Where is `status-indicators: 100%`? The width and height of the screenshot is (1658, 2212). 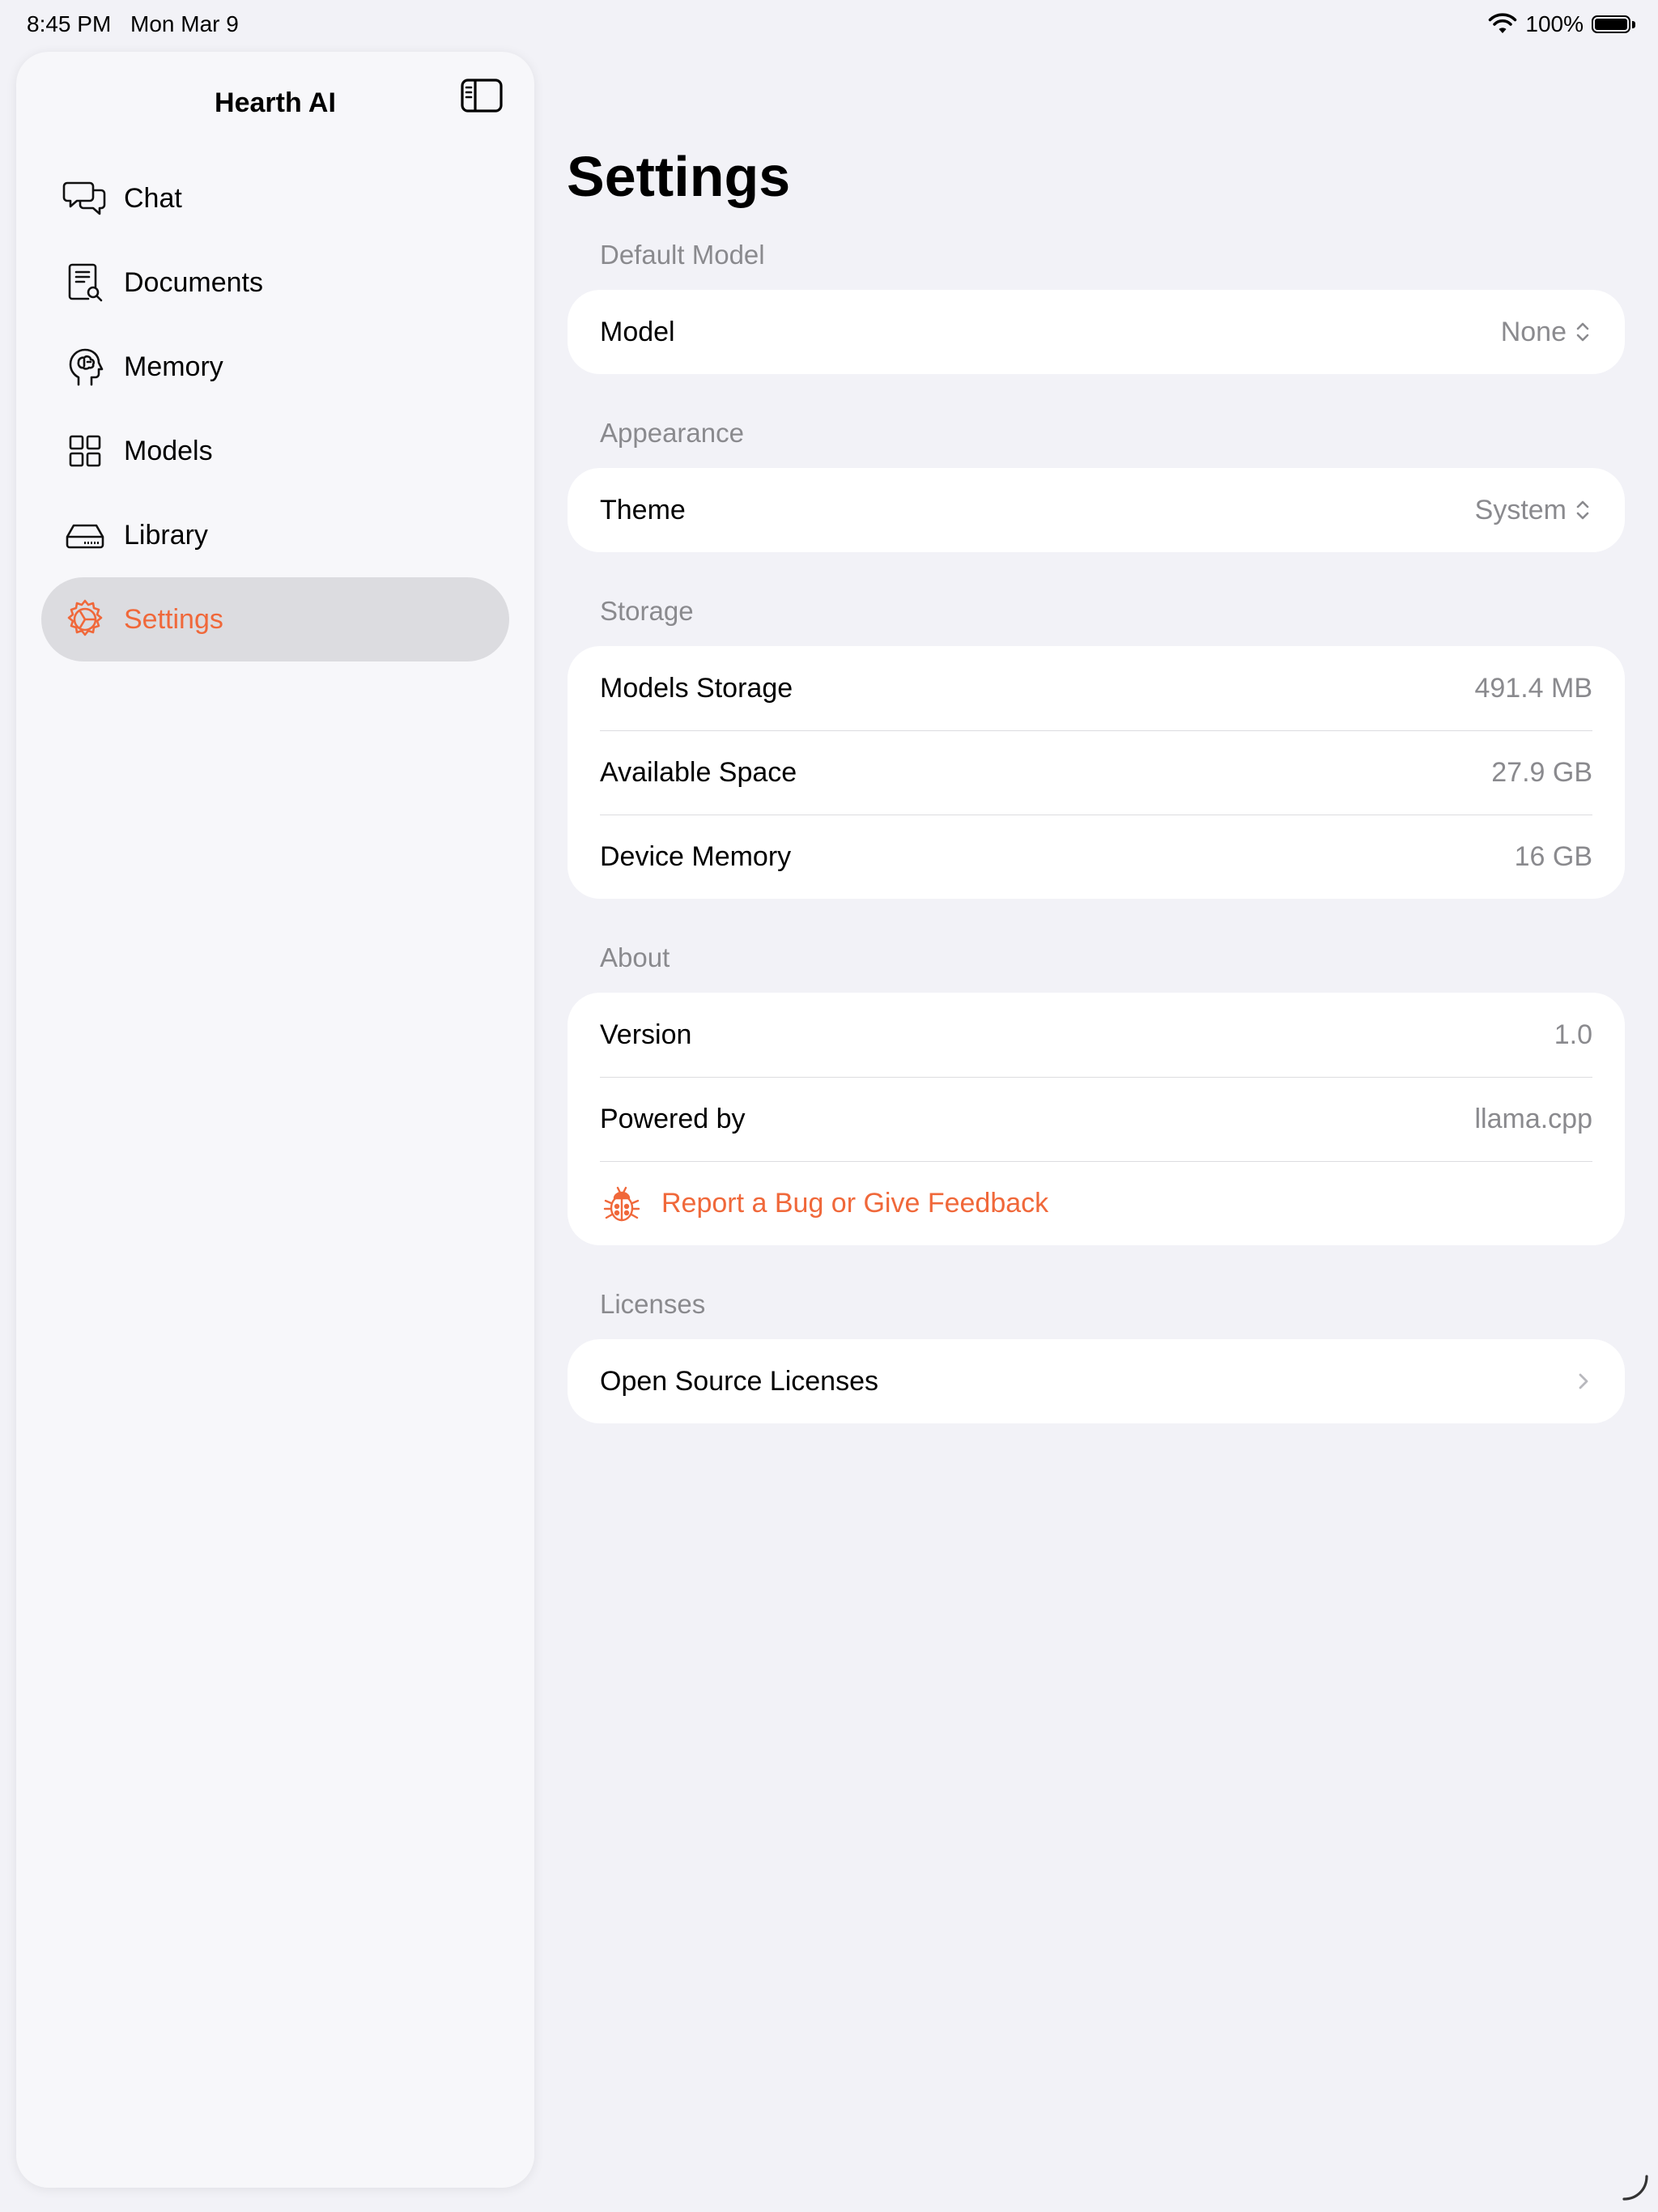 status-indicators: 100% is located at coordinates (1561, 24).